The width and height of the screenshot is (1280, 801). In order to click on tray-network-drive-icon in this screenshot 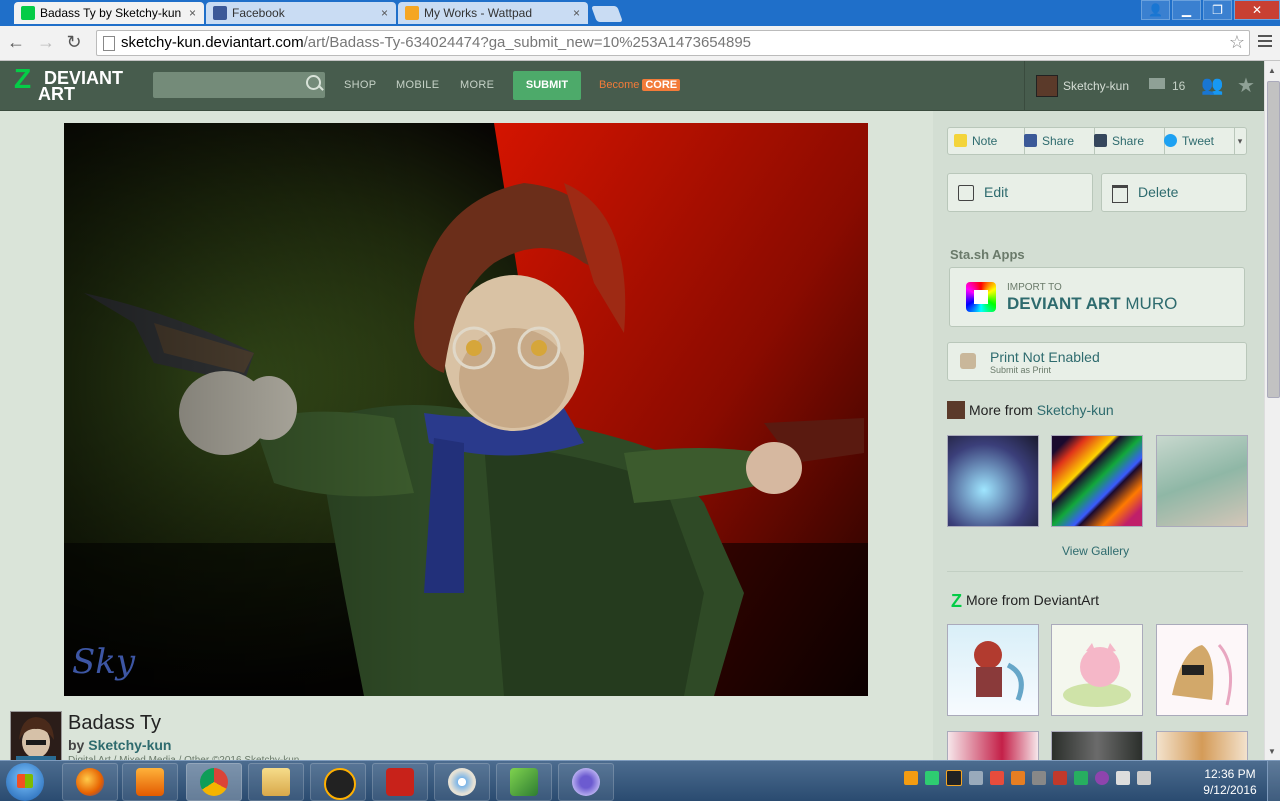, I will do `click(976, 778)`.